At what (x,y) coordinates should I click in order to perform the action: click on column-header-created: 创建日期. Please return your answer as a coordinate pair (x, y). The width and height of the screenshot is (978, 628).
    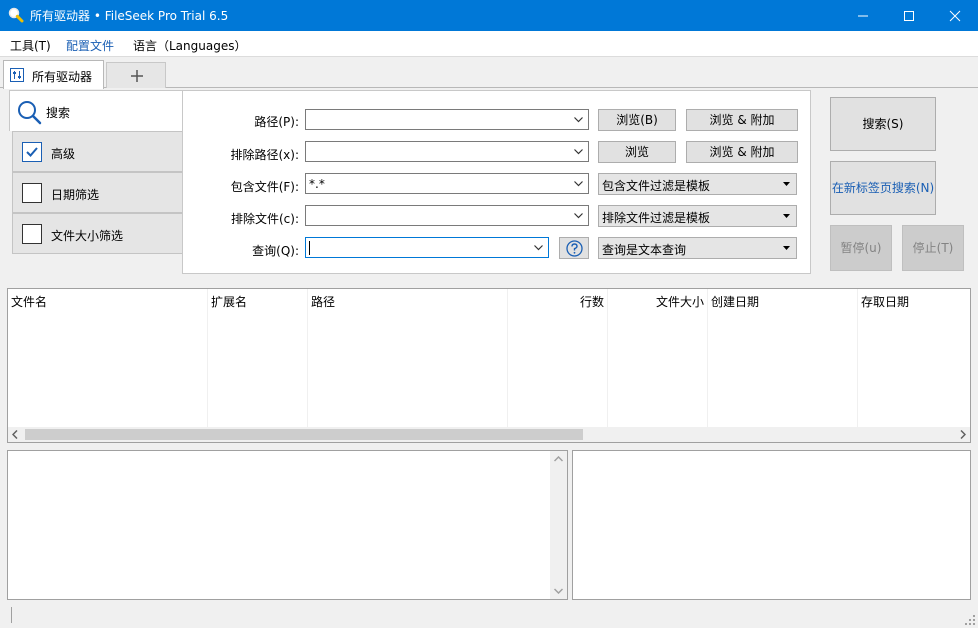
    Looking at the image, I should click on (735, 302).